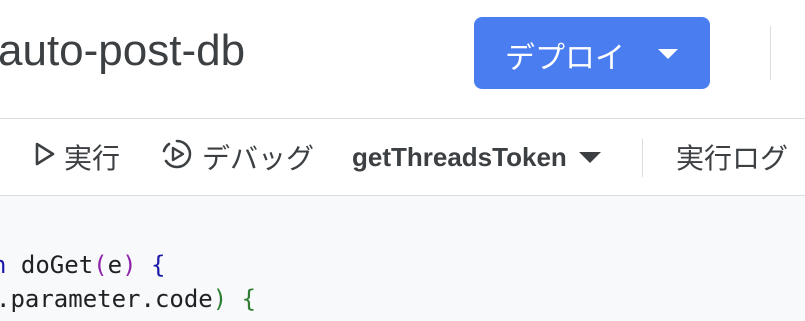 The height and width of the screenshot is (321, 805). Describe the element at coordinates (50, 265) in the screenshot. I see `code-token-function-name: doGet` at that location.